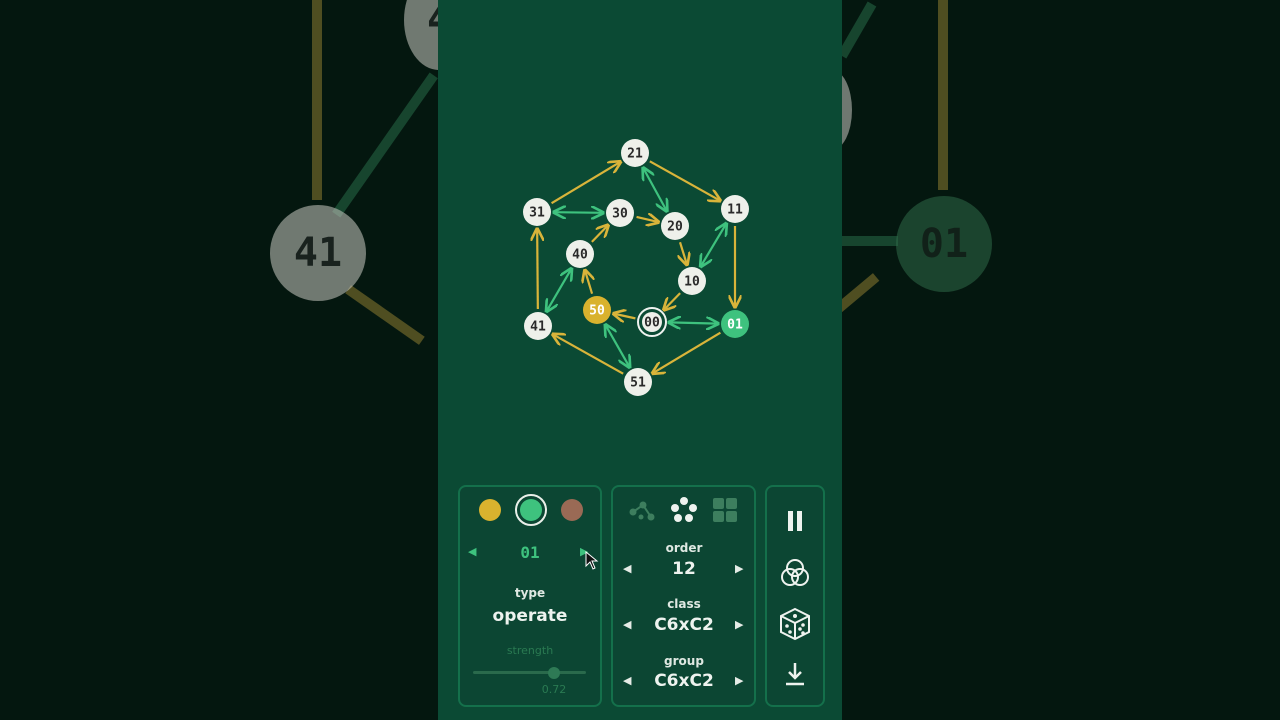  I want to click on graph-node-label: 20, so click(675, 227).